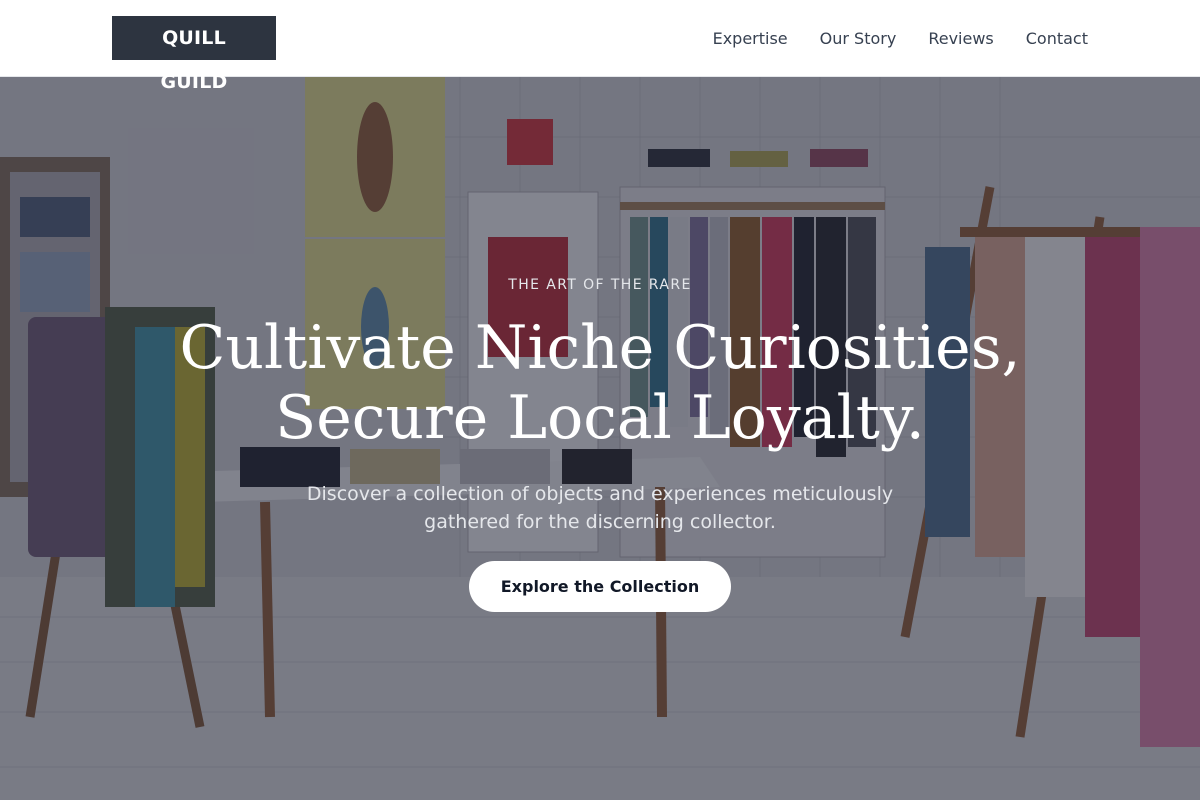 This screenshot has width=1200, height=800. Describe the element at coordinates (600, 285) in the screenshot. I see `hero-eyebrow: THE ART OF THE RARE` at that location.